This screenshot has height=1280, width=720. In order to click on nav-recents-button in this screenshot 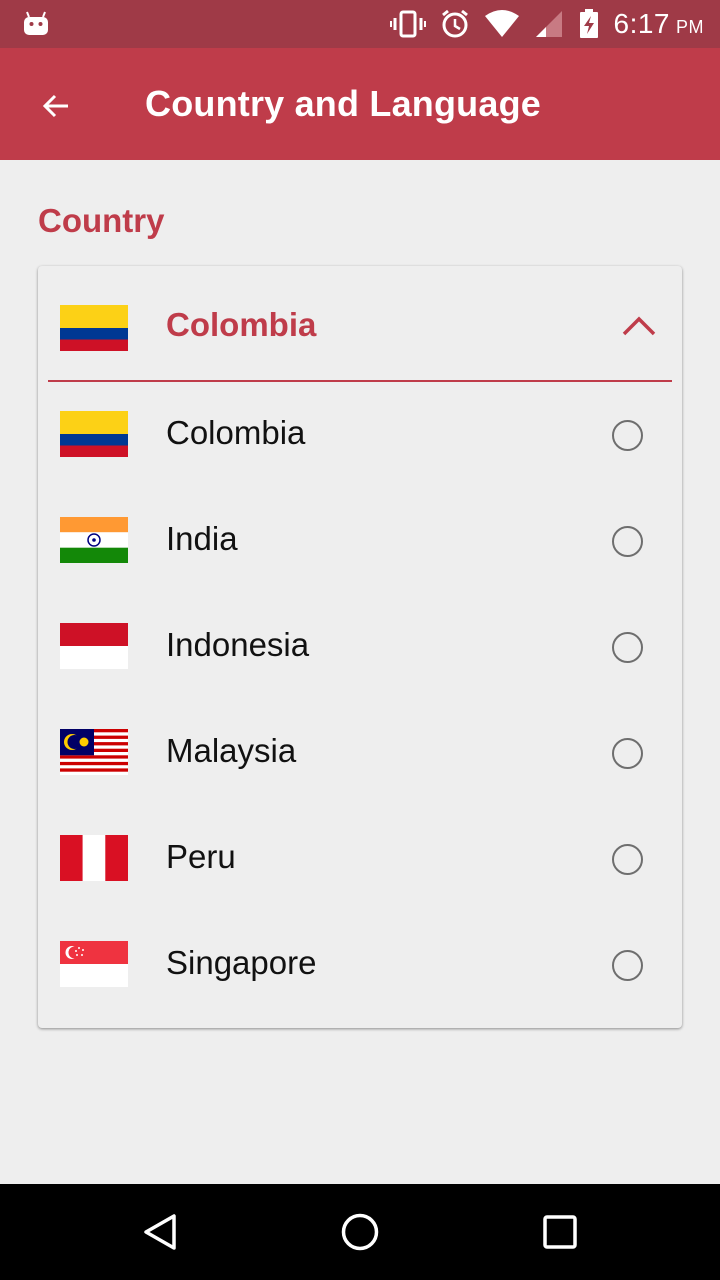, I will do `click(560, 1232)`.